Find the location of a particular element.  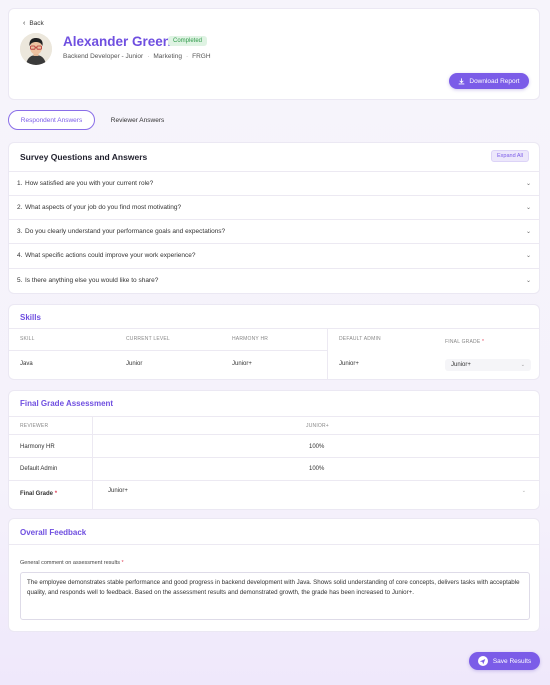

tab-reviewer-answers: Reviewer Answers is located at coordinates (137, 120).